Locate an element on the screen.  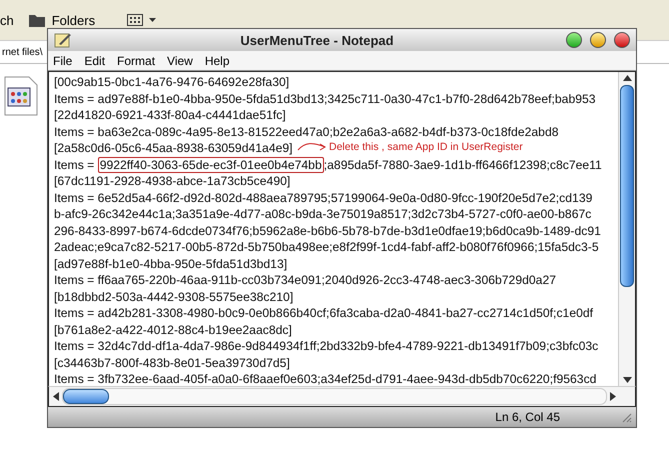
menu-item: View is located at coordinates (180, 61).